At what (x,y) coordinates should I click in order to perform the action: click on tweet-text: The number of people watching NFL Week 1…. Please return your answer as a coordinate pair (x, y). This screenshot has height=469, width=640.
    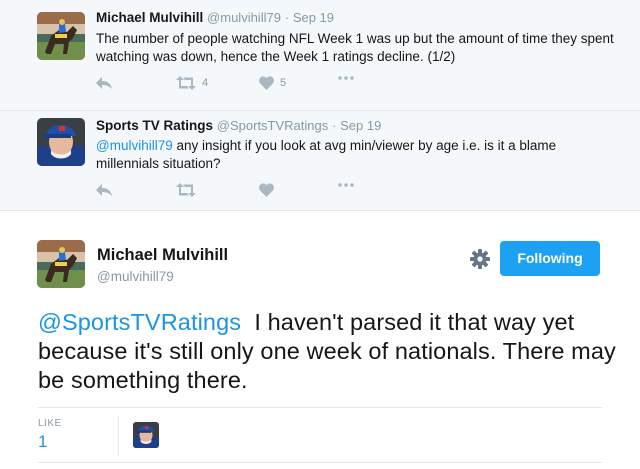
    Looking at the image, I should click on (355, 47).